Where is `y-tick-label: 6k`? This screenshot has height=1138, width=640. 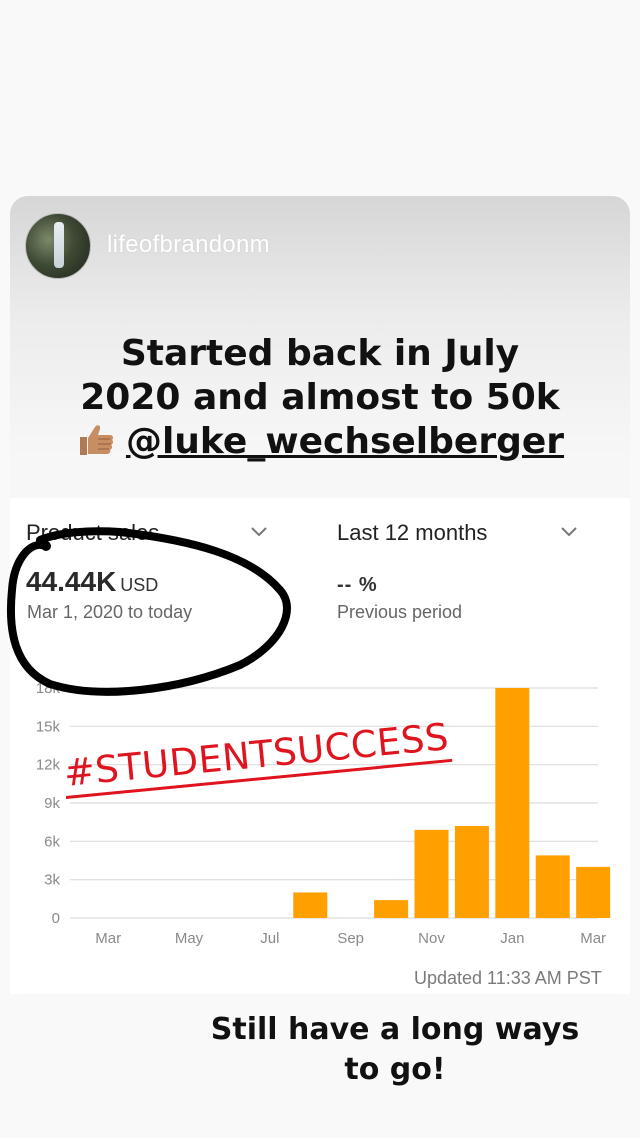
y-tick-label: 6k is located at coordinates (52, 841).